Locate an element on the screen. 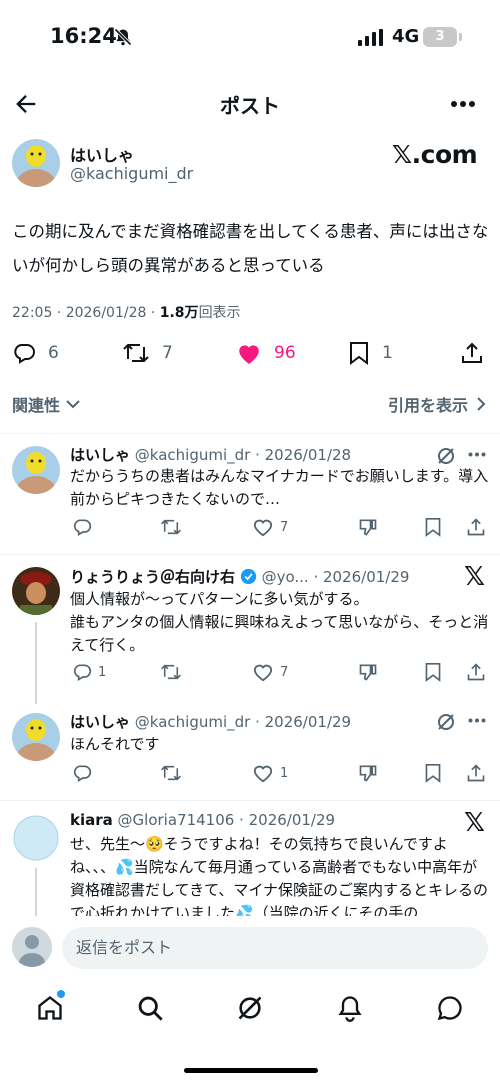 The width and height of the screenshot is (500, 1084). xcom-watermark: 𝕏.com is located at coordinates (435, 154).